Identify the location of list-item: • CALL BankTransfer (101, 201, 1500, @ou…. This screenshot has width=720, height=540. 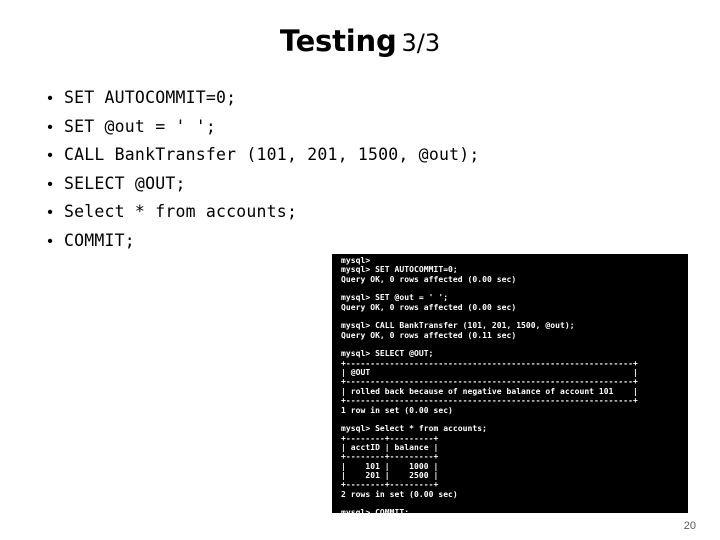
(346, 159).